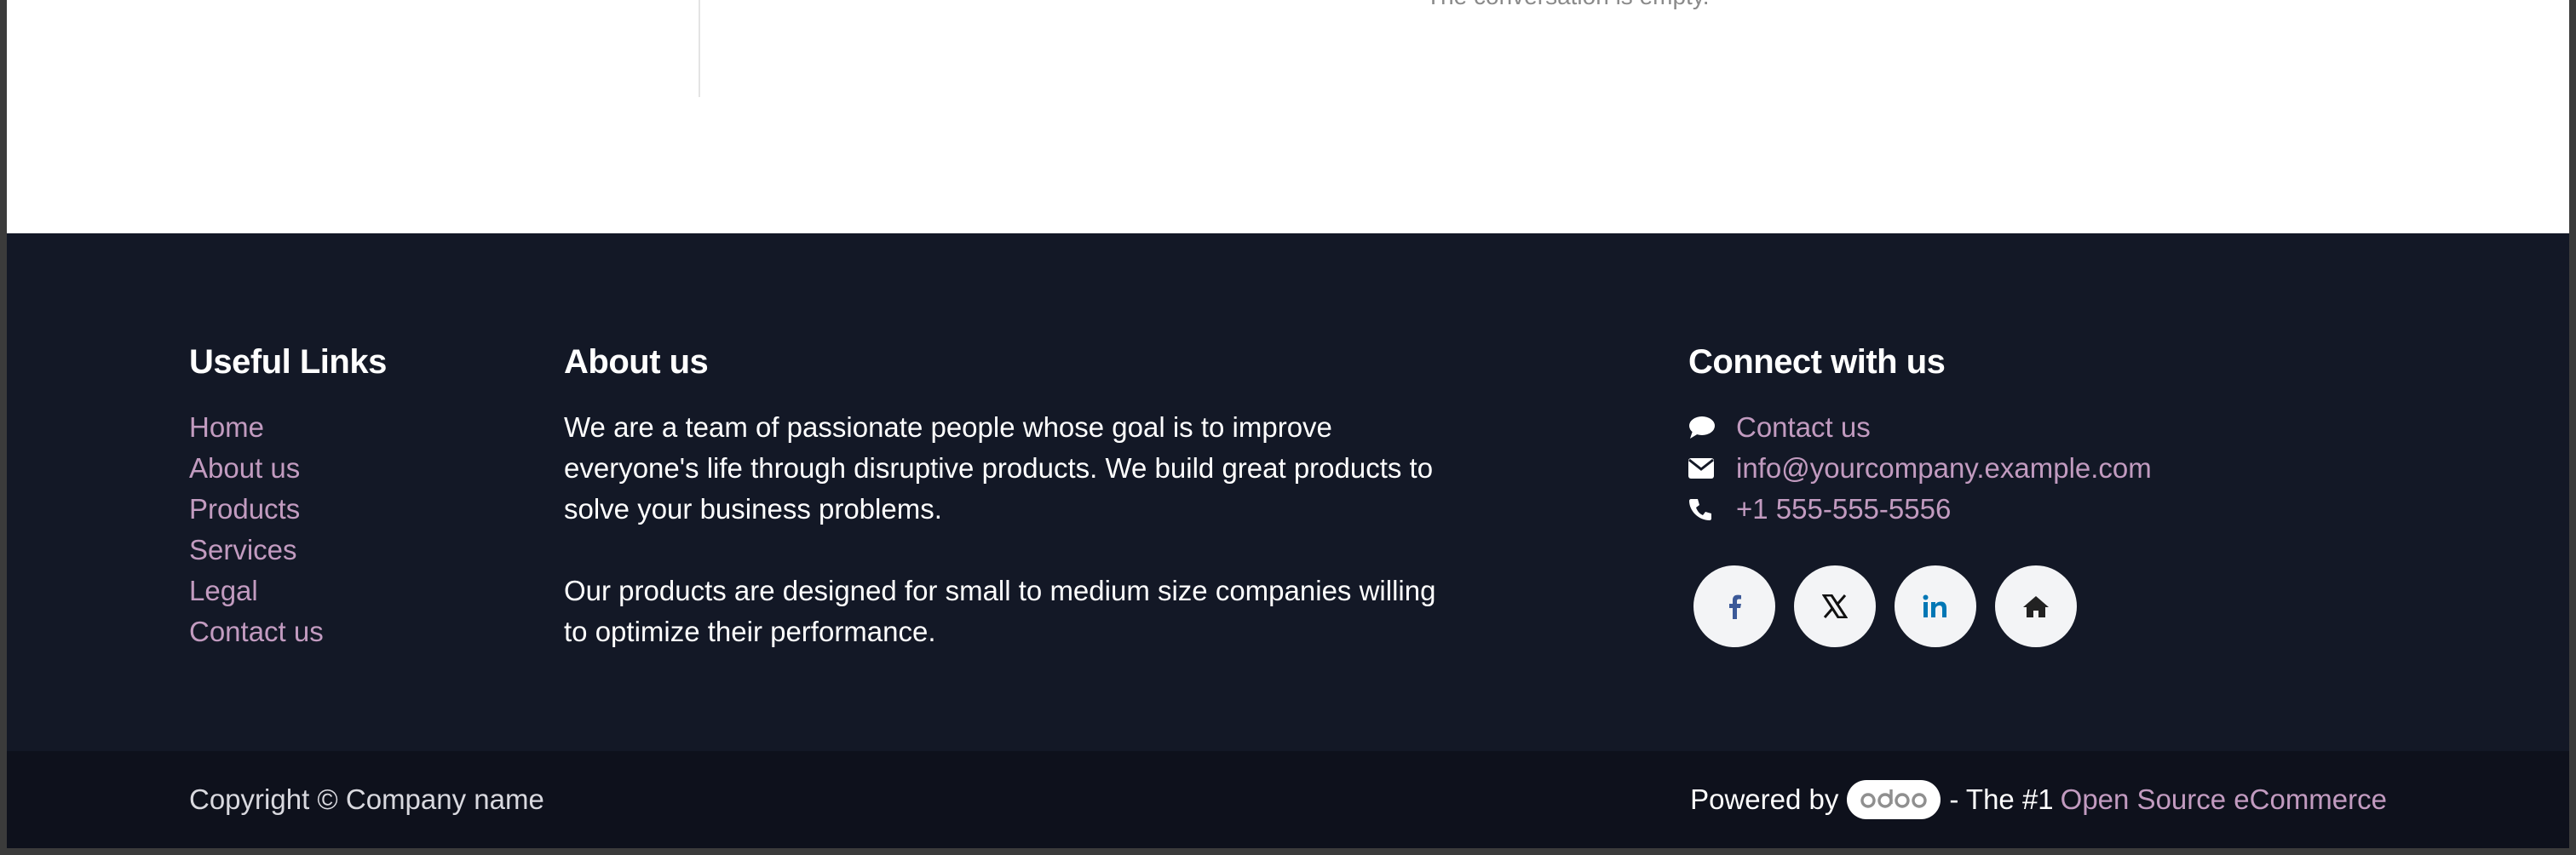  I want to click on envelope-icon, so click(1707, 469).